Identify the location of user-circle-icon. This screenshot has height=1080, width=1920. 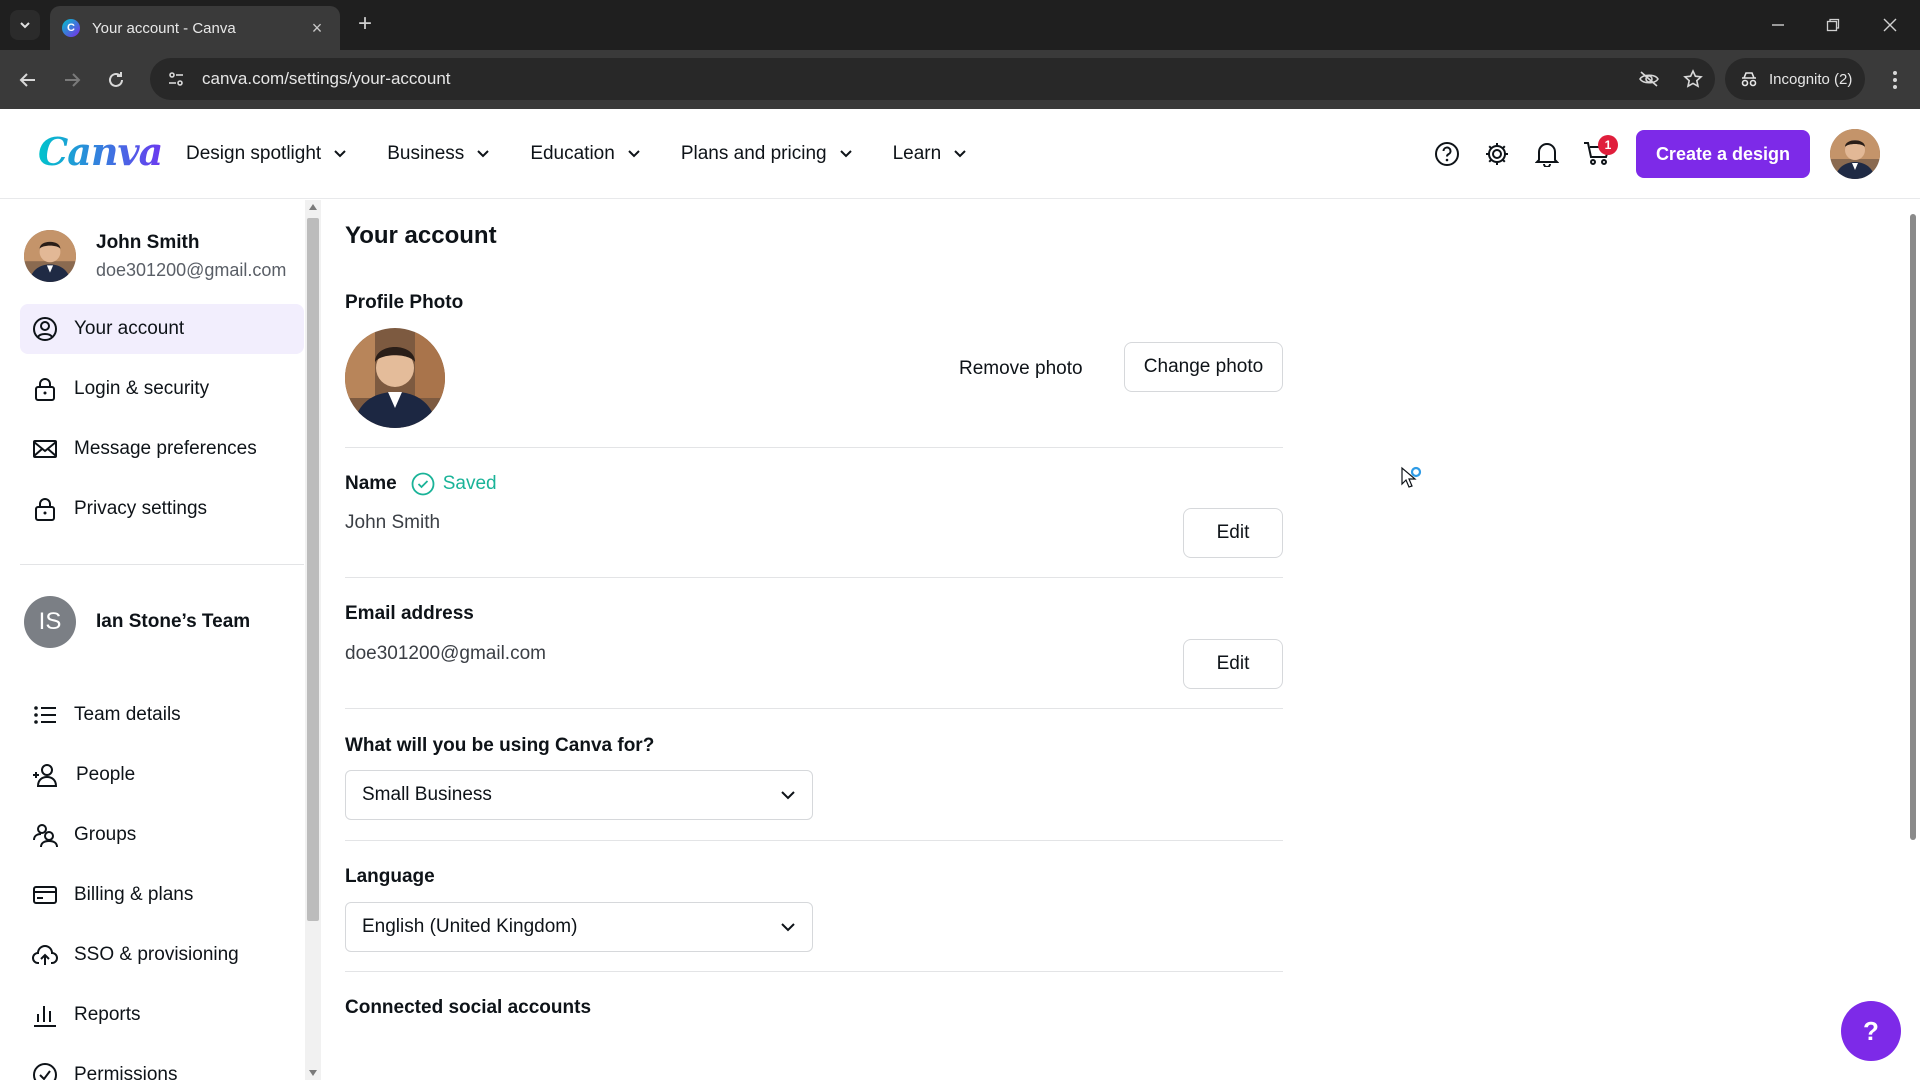
(45, 329).